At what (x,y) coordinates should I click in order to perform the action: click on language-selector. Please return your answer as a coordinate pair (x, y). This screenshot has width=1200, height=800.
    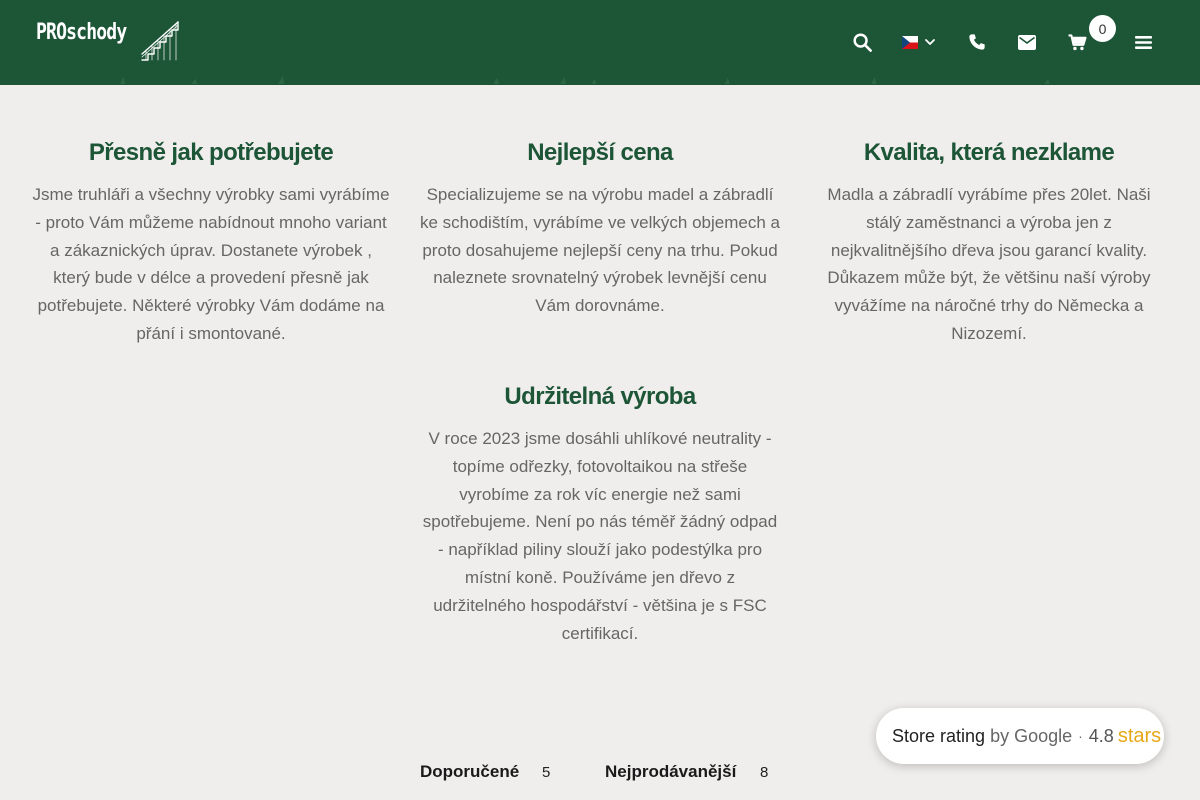
    Looking at the image, I should click on (920, 42).